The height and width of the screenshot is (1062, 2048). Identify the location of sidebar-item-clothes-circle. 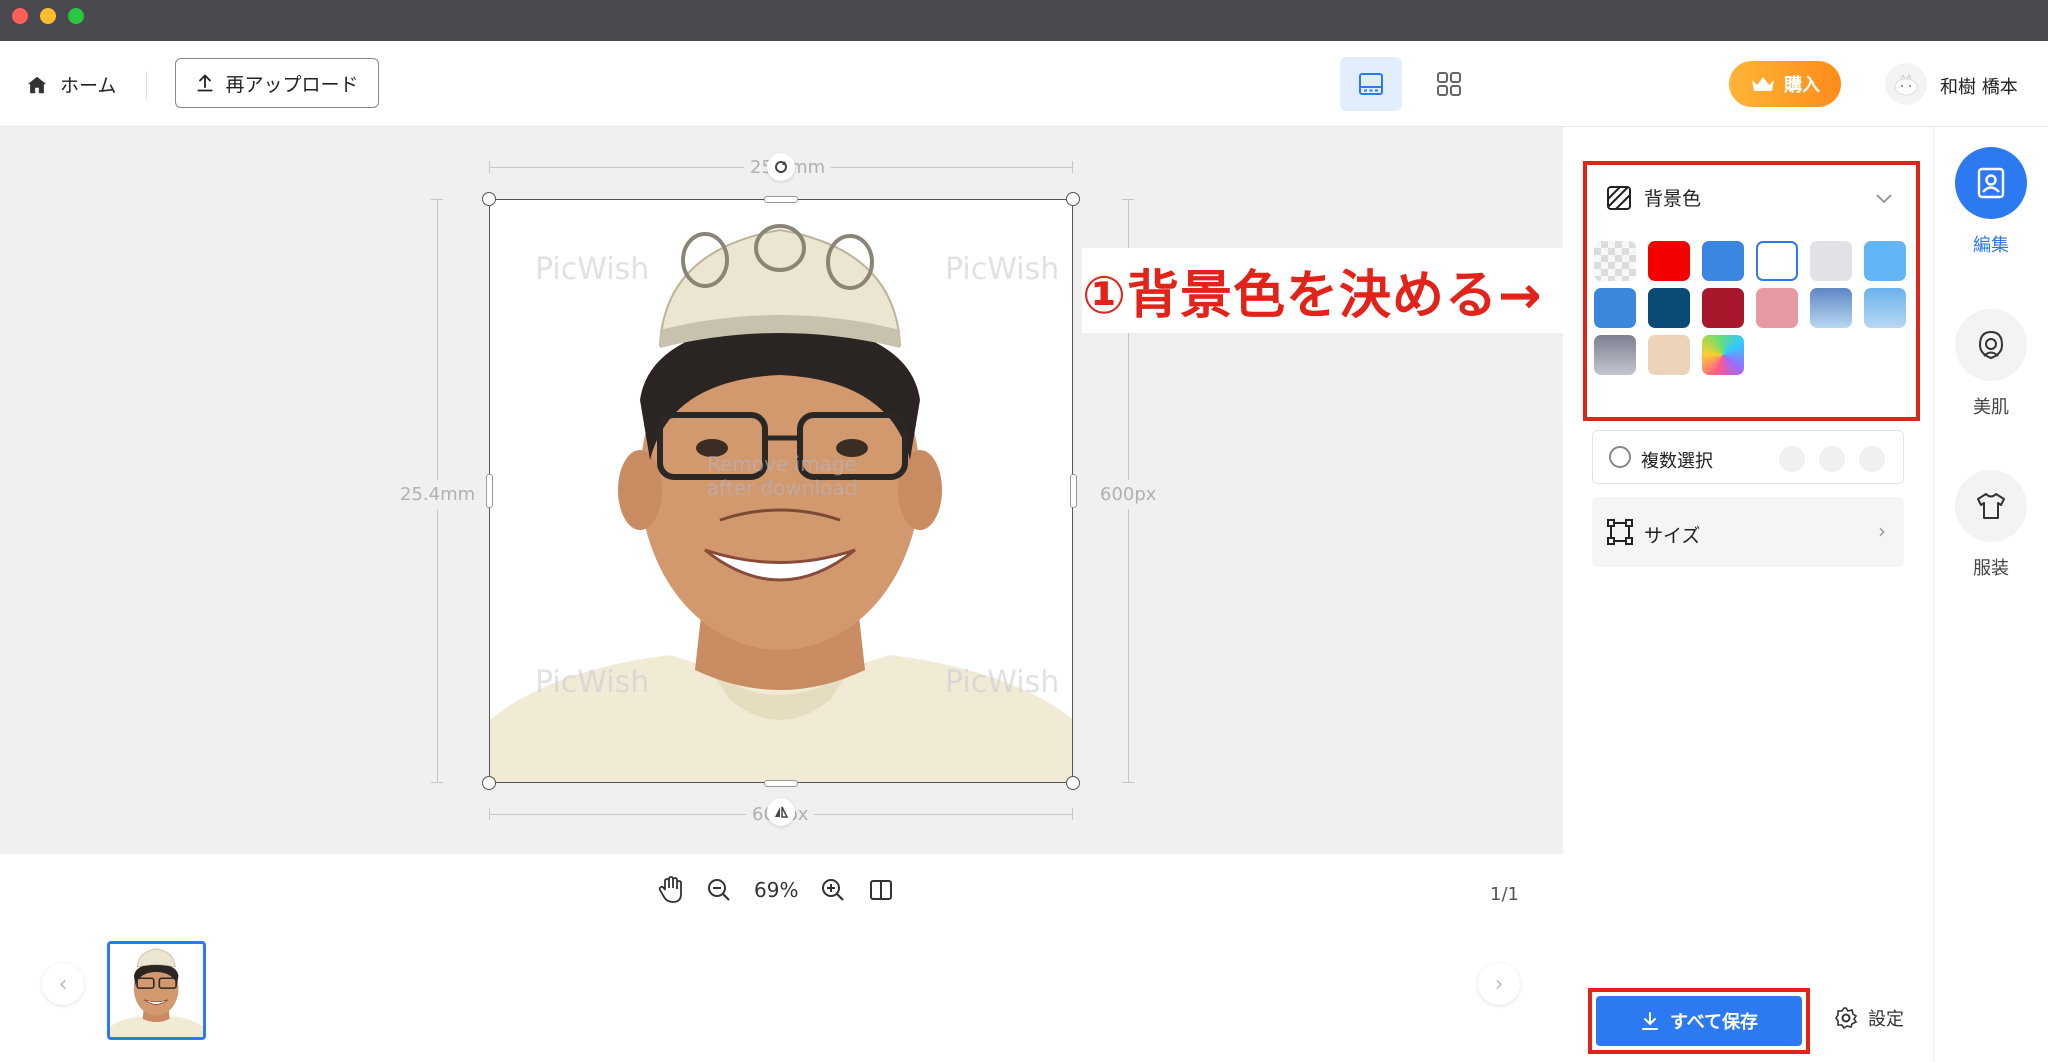
(1991, 506).